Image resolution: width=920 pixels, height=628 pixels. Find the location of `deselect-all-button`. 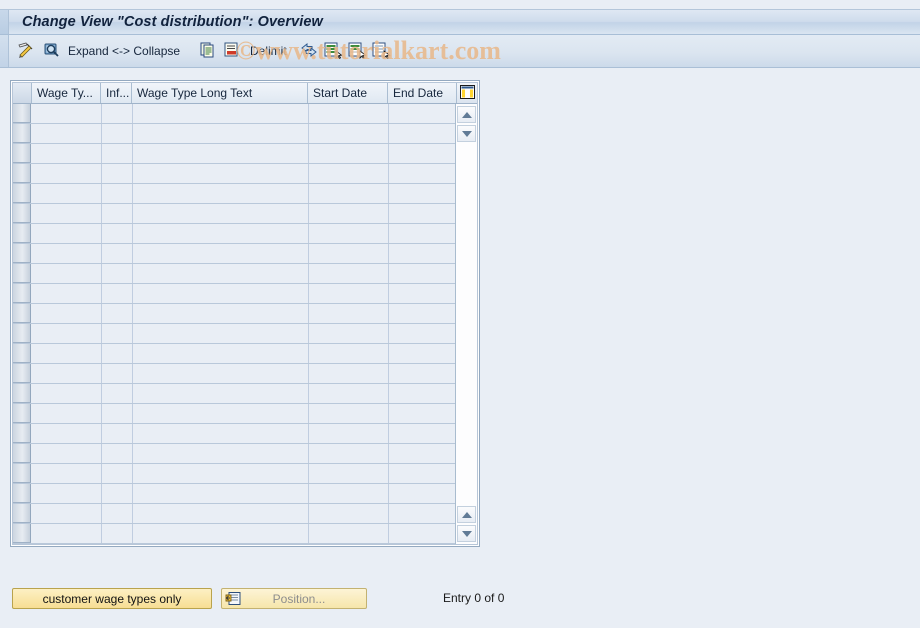

deselect-all-button is located at coordinates (382, 51).